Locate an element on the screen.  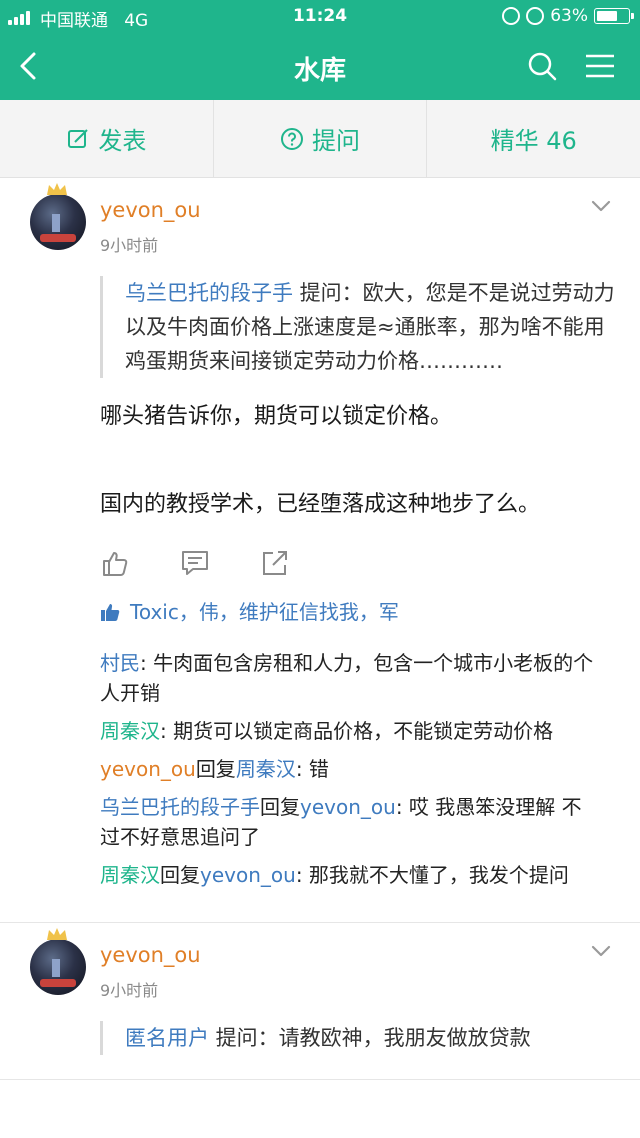
quoted-question: 匿名用户 提问：请教欧神，我朋友做放贷款 is located at coordinates (358, 1038).